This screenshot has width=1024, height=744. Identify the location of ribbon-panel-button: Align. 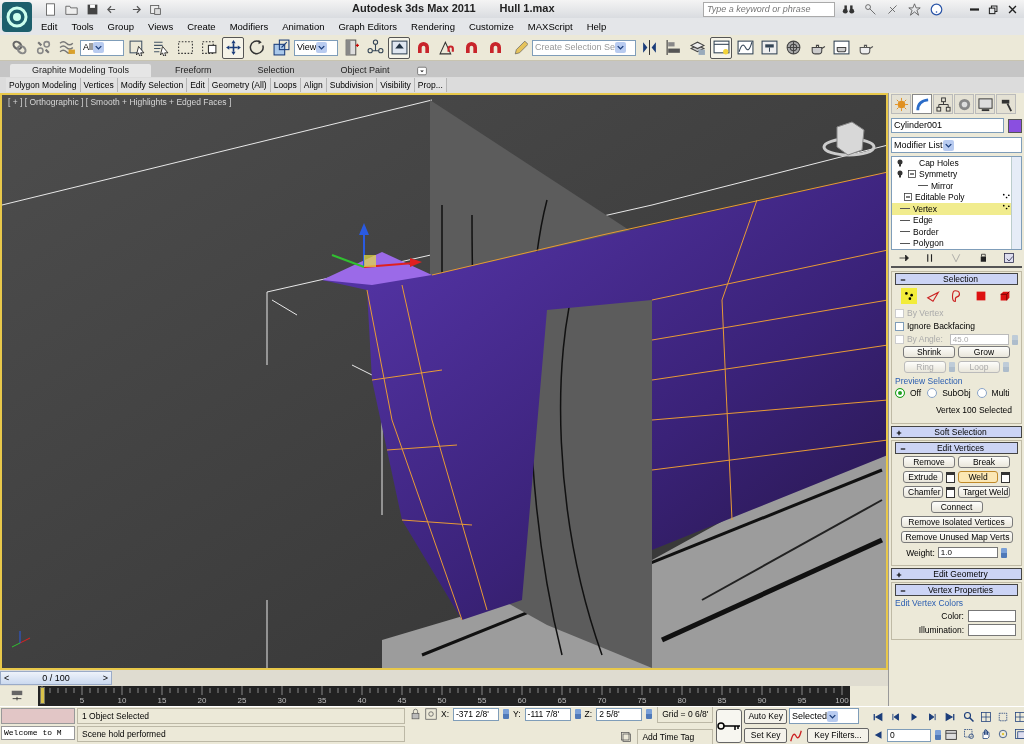
(313, 85).